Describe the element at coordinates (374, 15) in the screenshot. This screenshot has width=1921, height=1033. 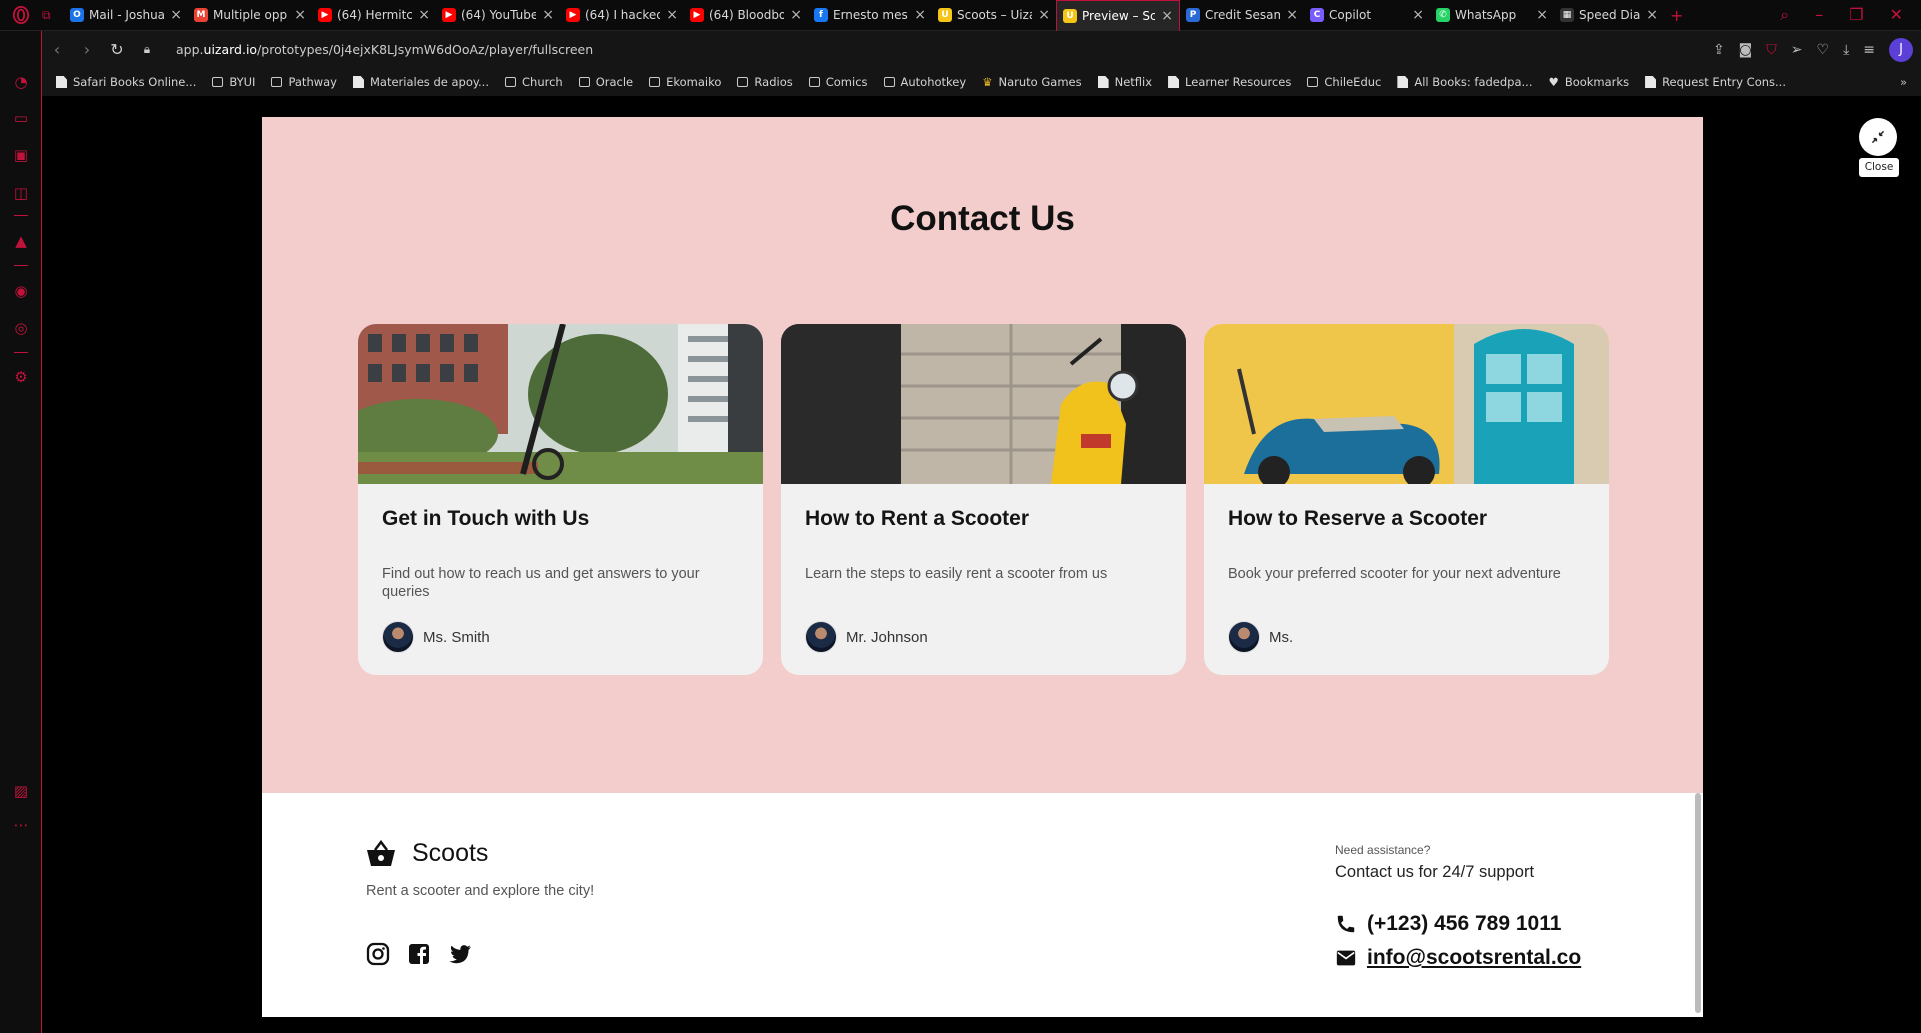
I see `browser-tab: ▶ (64) Hermitc ×` at that location.